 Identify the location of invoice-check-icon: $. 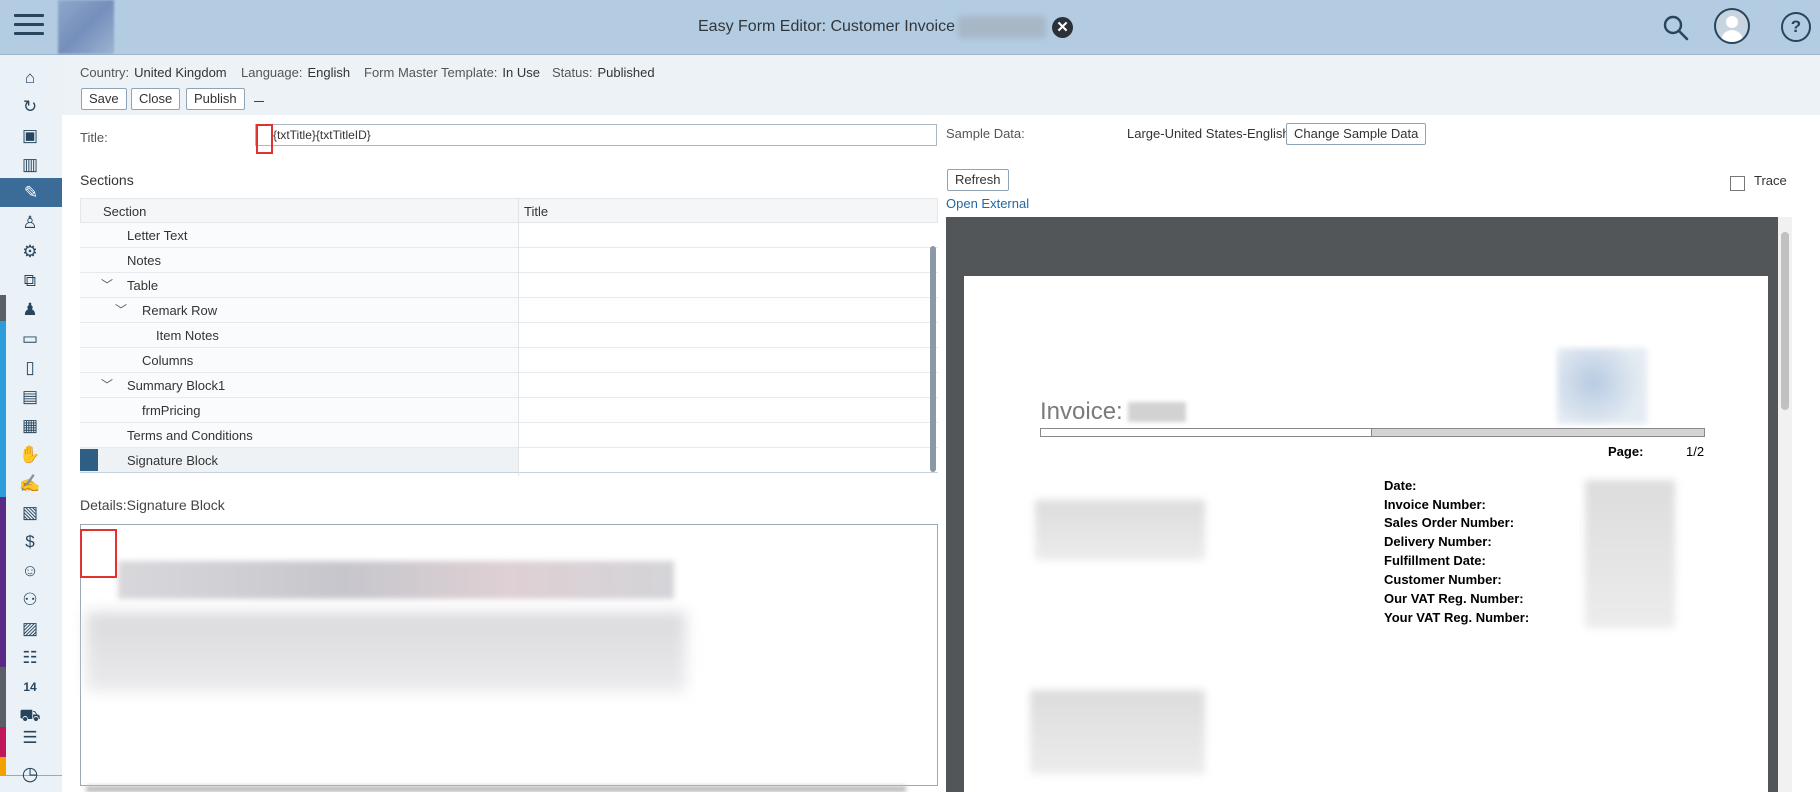
(30, 542).